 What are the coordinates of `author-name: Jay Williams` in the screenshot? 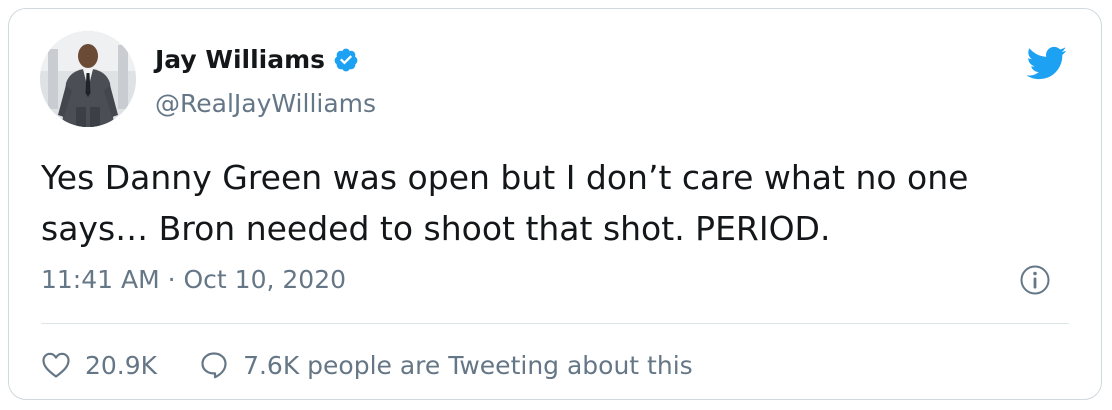 It's located at (240, 59).